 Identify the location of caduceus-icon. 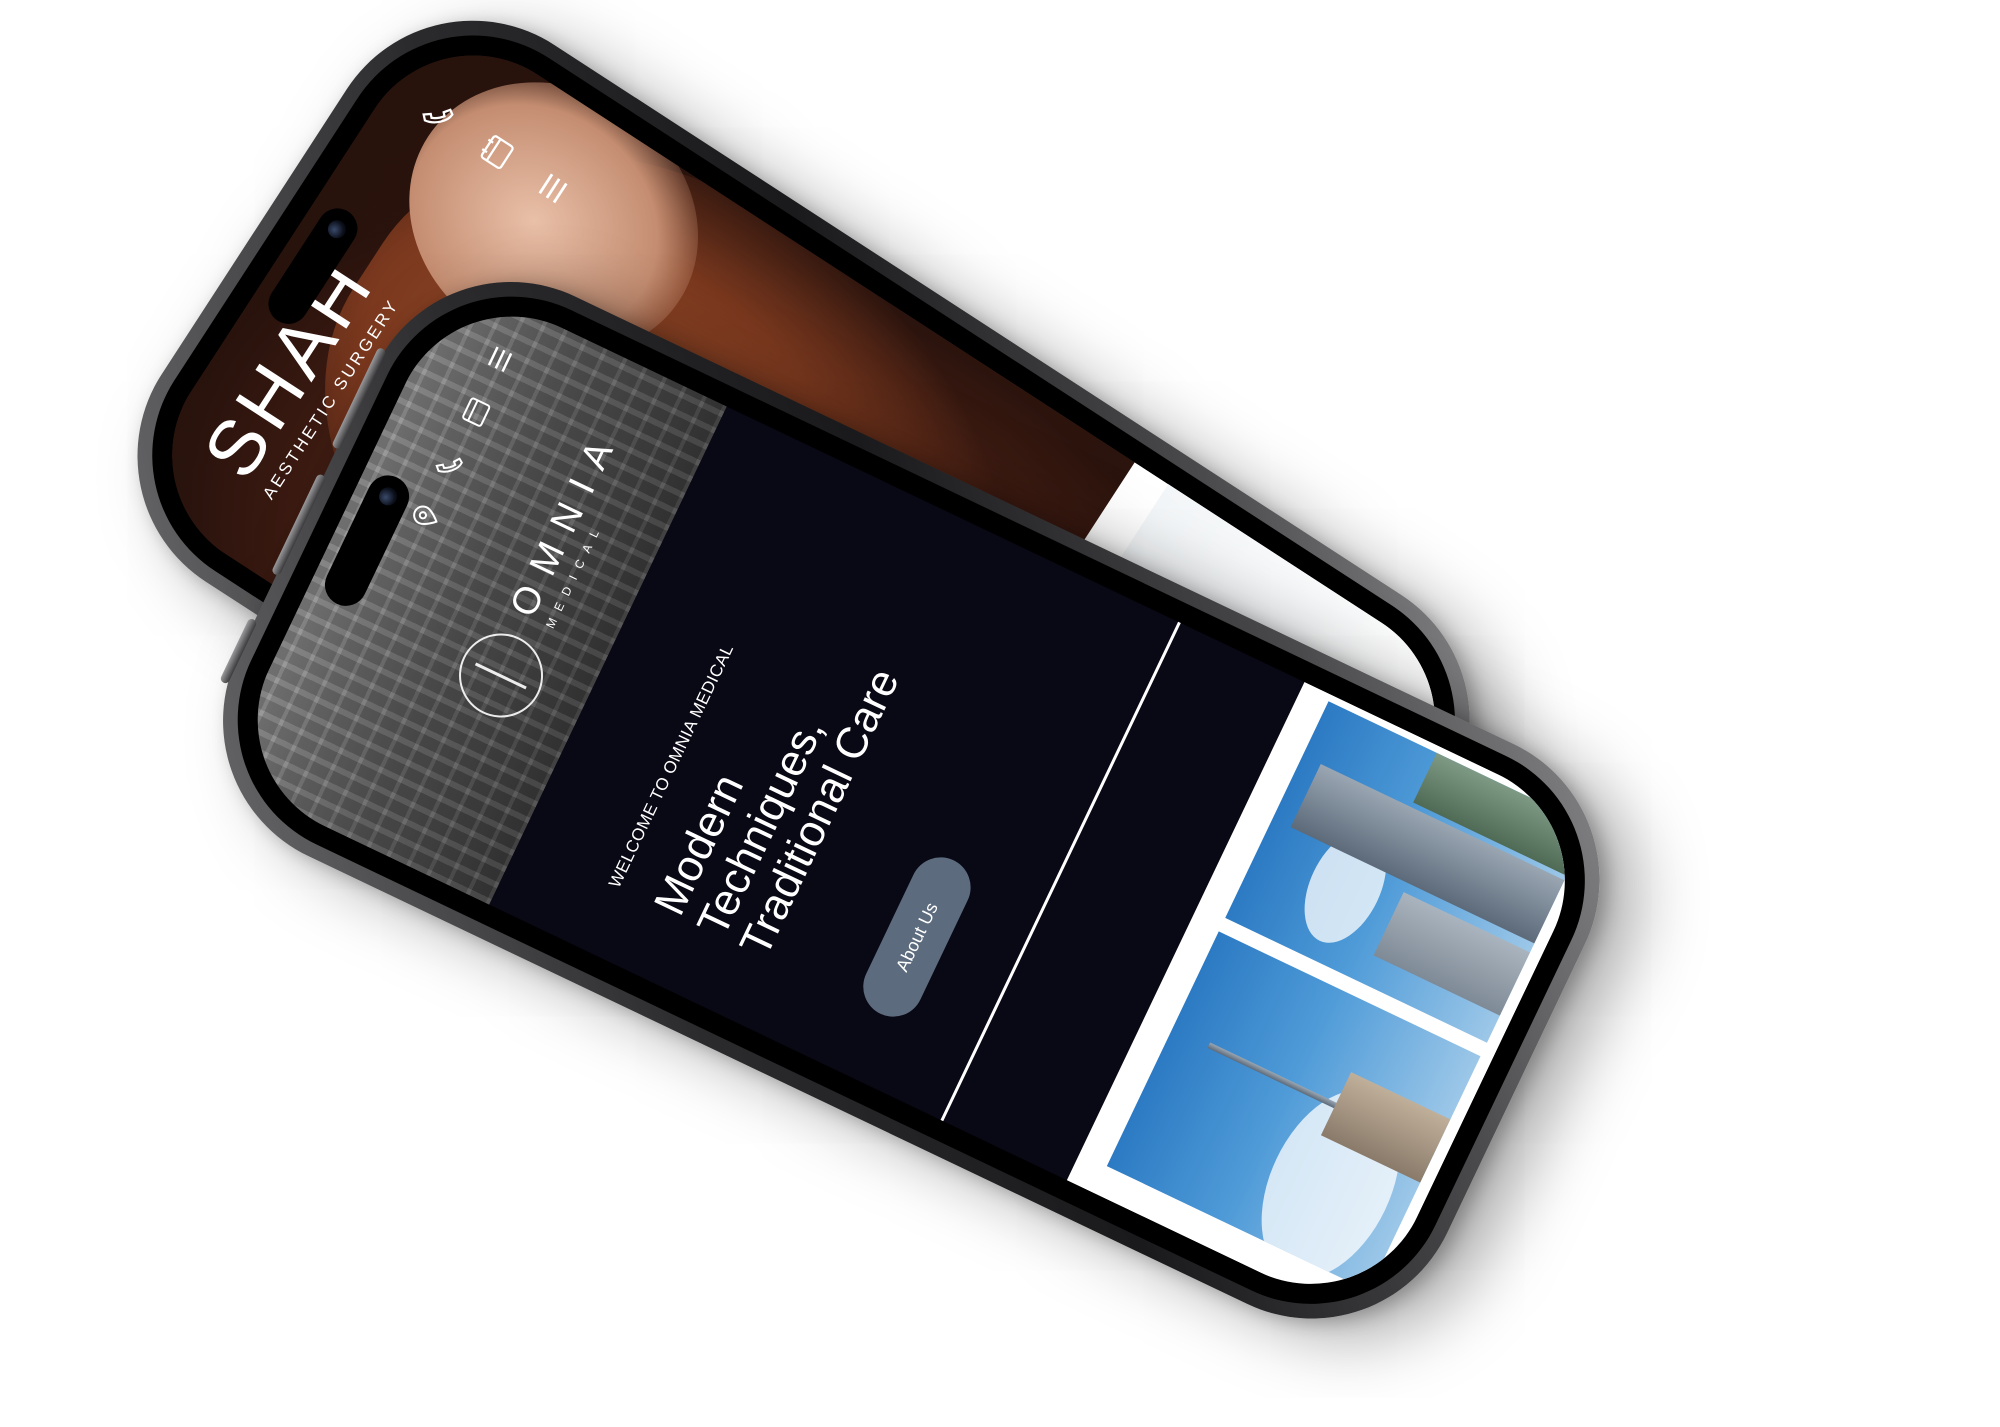
(501, 675).